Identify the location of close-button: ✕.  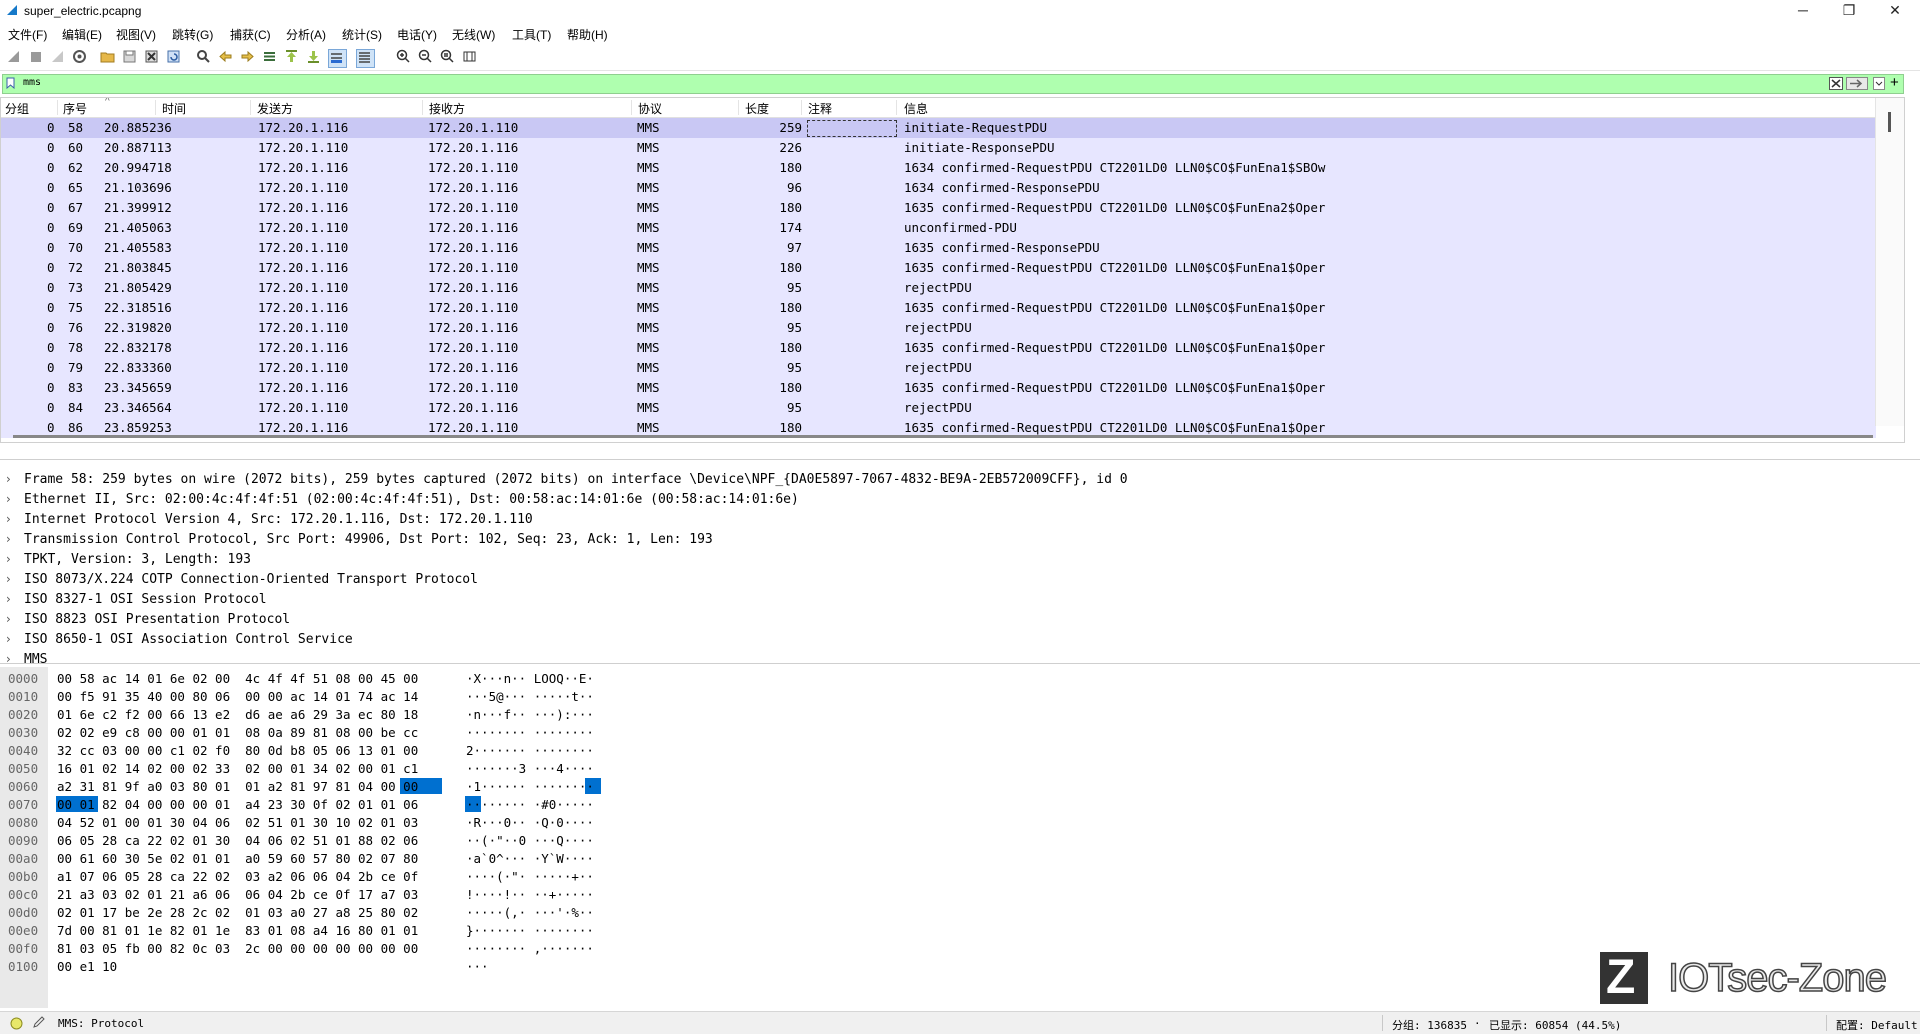
(1895, 11).